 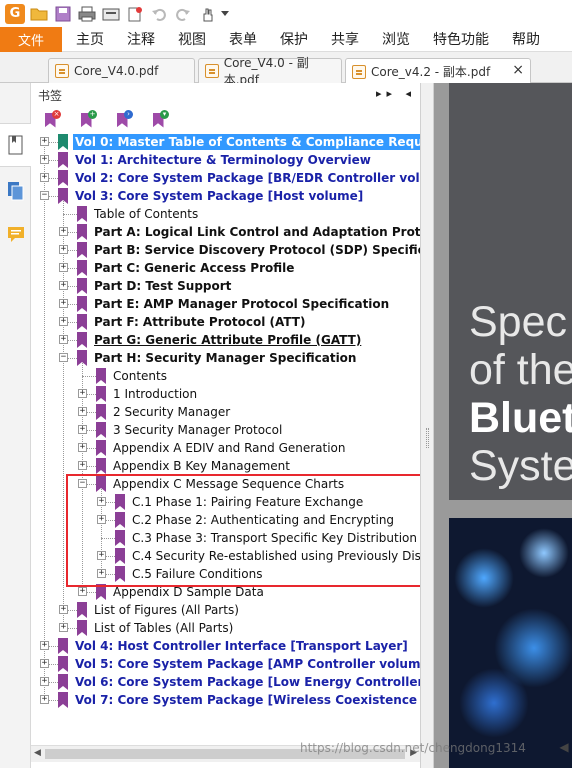 I want to click on close-tab-icon: ×, so click(x=518, y=70).